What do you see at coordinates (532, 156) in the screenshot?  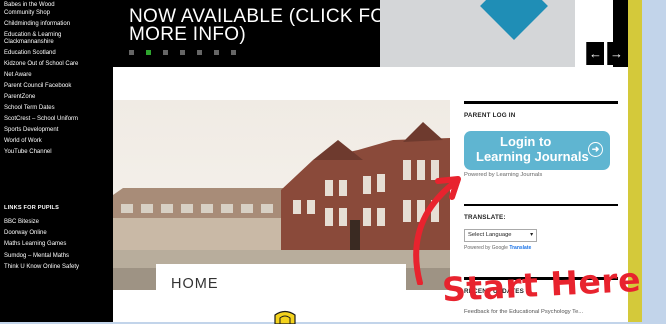 I see `login-button-line2: Learning Journals` at bounding box center [532, 156].